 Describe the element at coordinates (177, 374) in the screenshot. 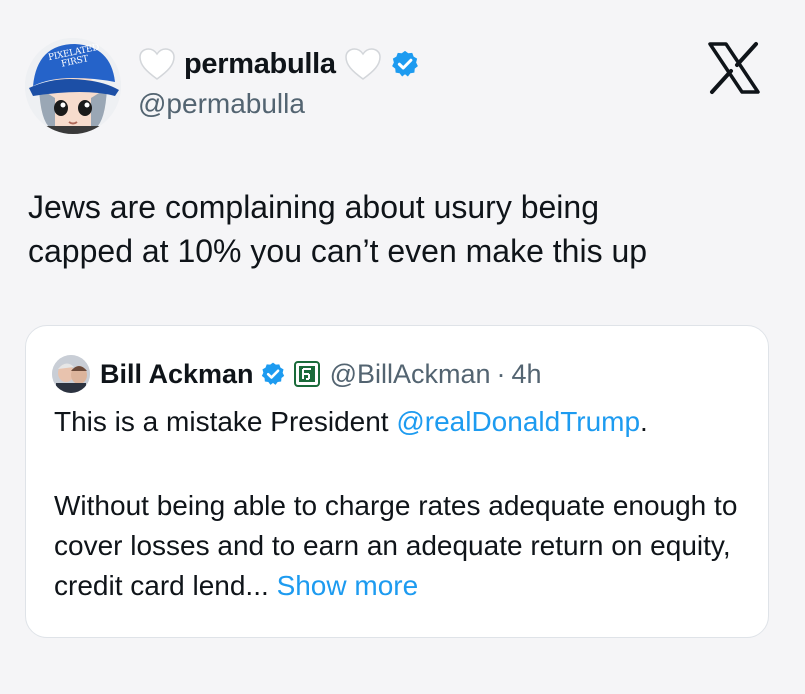

I see `quoted-author-name: Bill Ackman` at that location.